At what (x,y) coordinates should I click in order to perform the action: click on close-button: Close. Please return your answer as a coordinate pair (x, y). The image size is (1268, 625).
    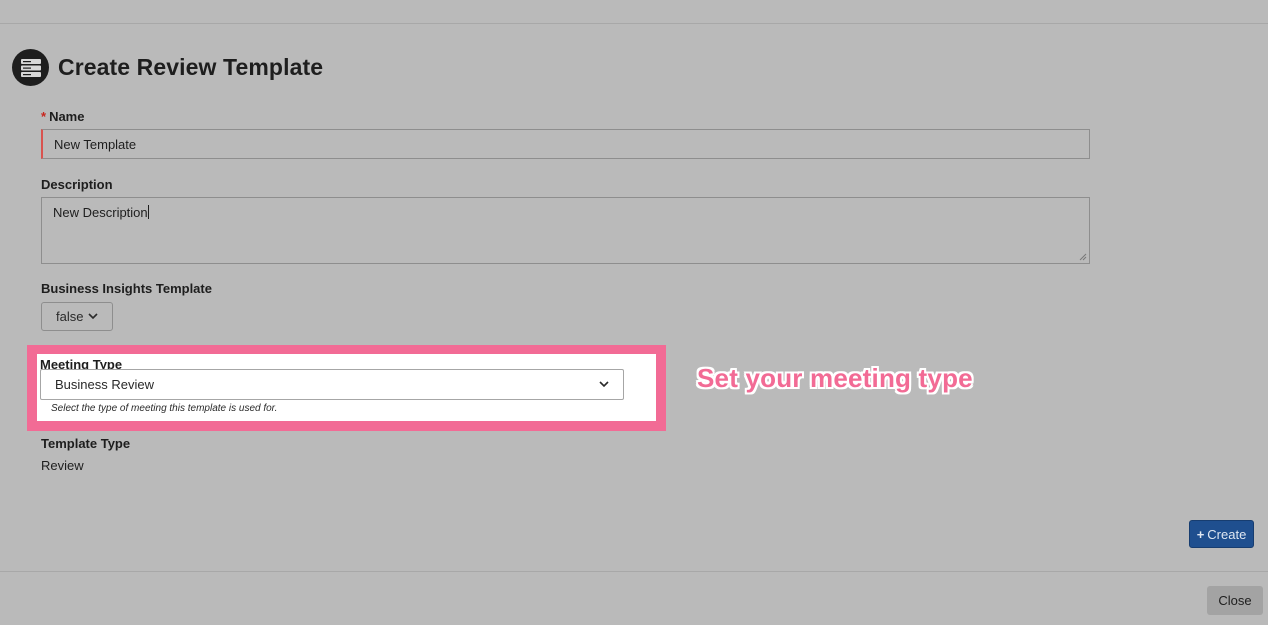
    Looking at the image, I should click on (1235, 600).